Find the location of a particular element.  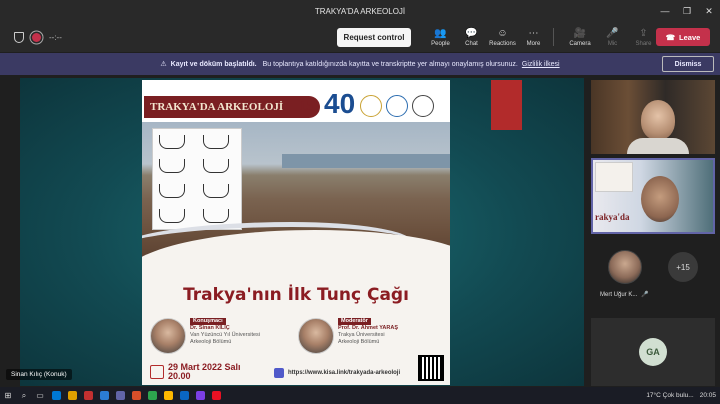

speaker-department: Arkeoloji Bölümü is located at coordinates (211, 342).